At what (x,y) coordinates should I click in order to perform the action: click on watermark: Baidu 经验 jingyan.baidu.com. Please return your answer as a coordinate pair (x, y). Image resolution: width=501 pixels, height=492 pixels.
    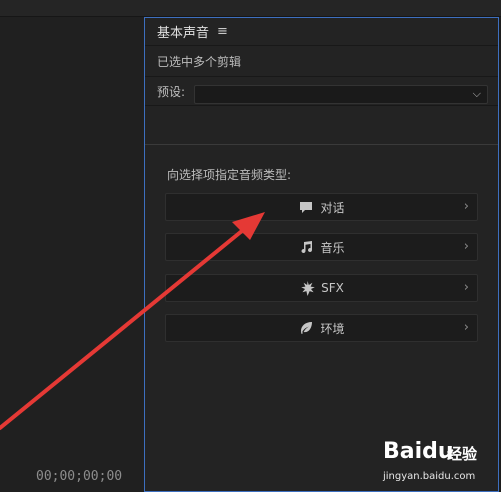
    Looking at the image, I should click on (438, 462).